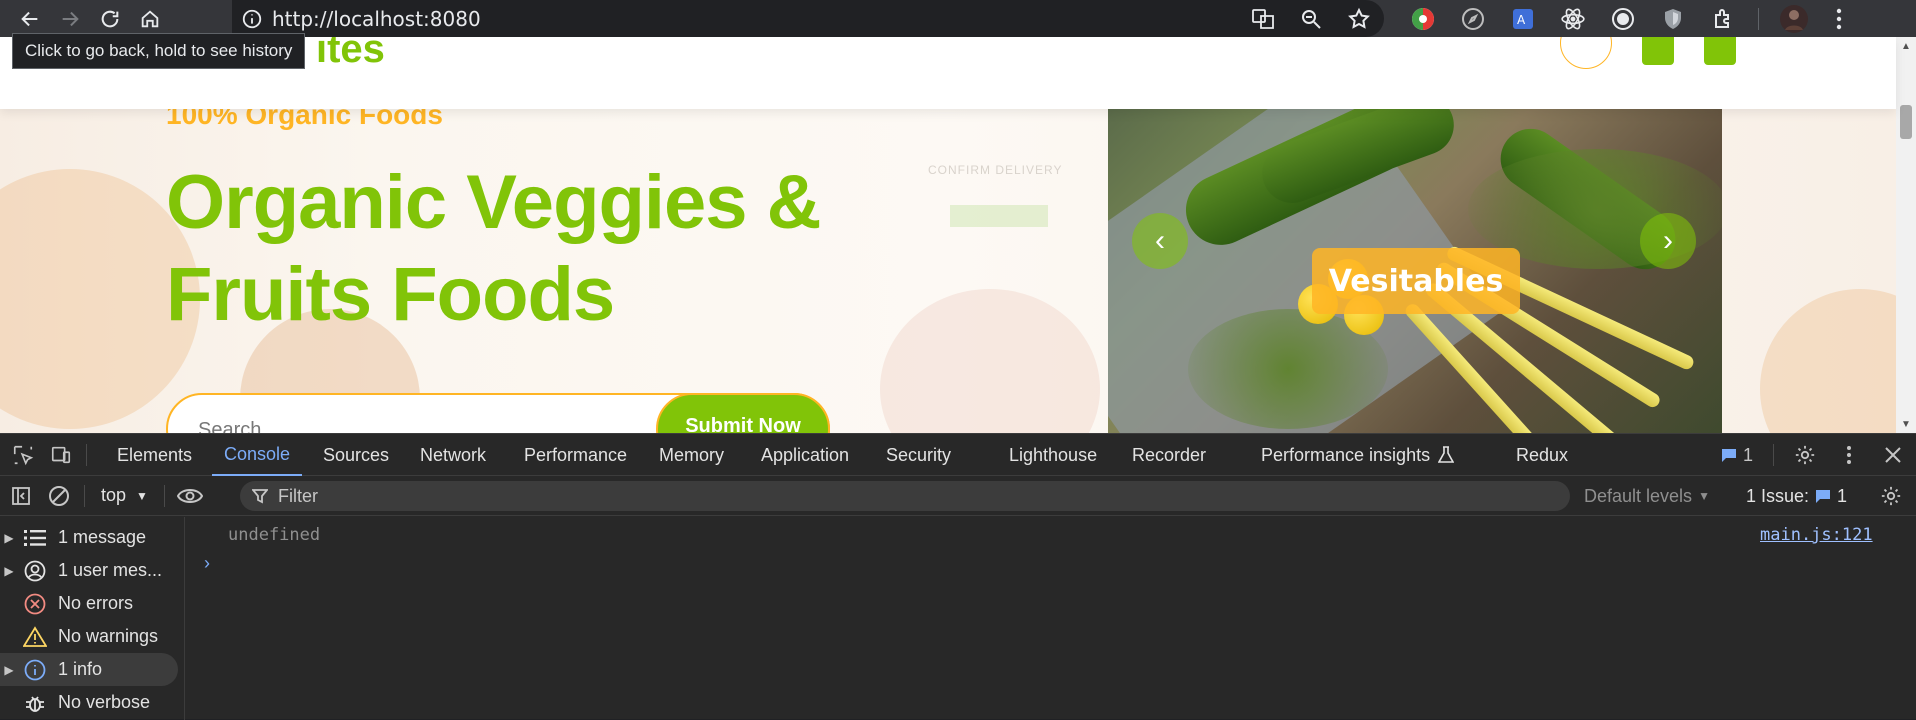 This screenshot has height=720, width=1916. I want to click on header-search-button, so click(1586, 53).